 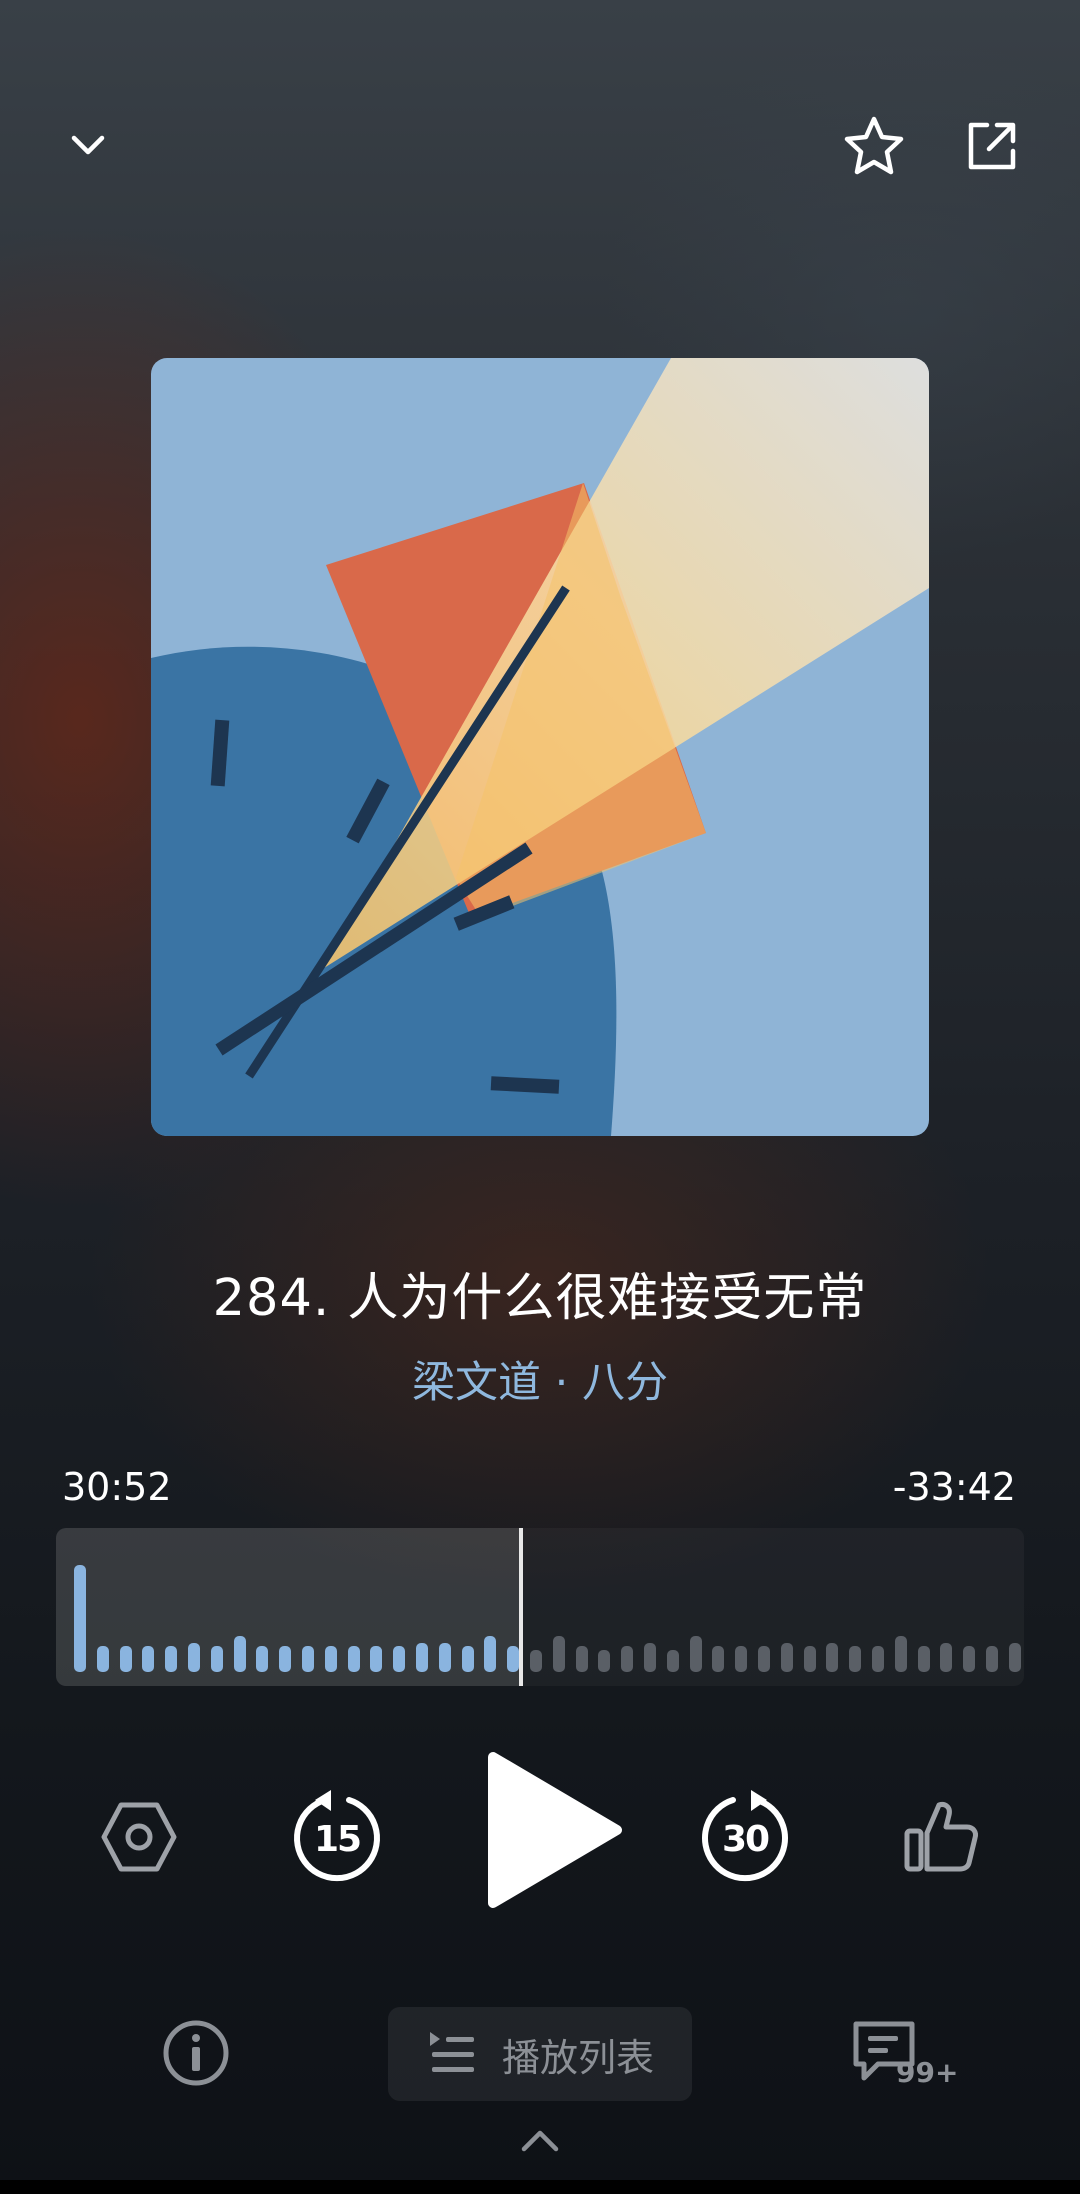 I want to click on rewind-15-button: 15, so click(x=337, y=1837).